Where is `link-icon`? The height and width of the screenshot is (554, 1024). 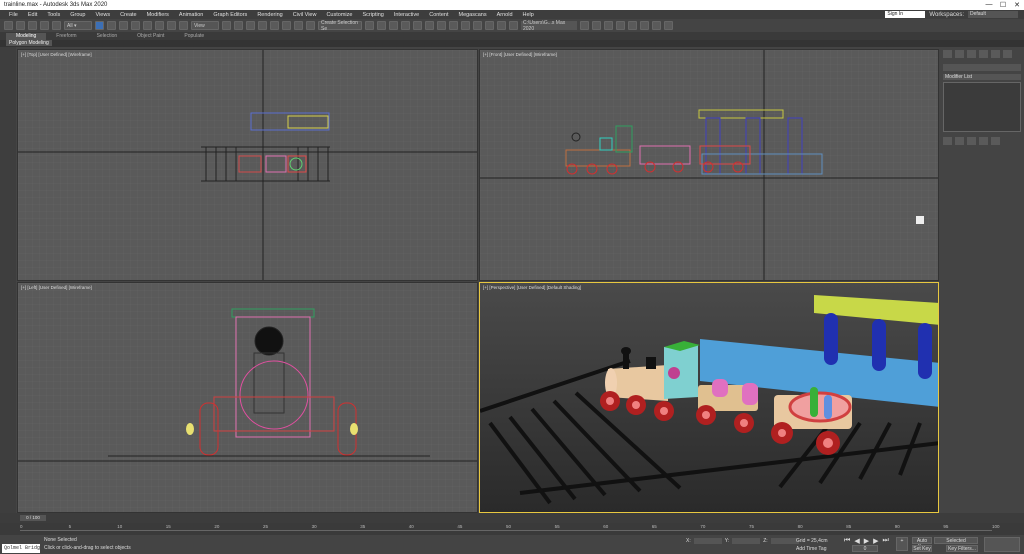
link-icon is located at coordinates (32, 25).